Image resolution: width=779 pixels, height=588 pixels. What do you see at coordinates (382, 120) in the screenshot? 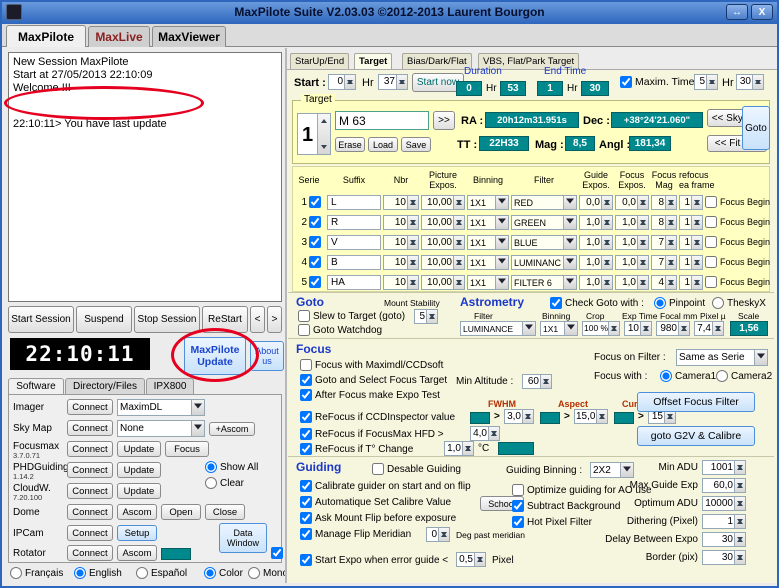
I see `target-name-input` at bounding box center [382, 120].